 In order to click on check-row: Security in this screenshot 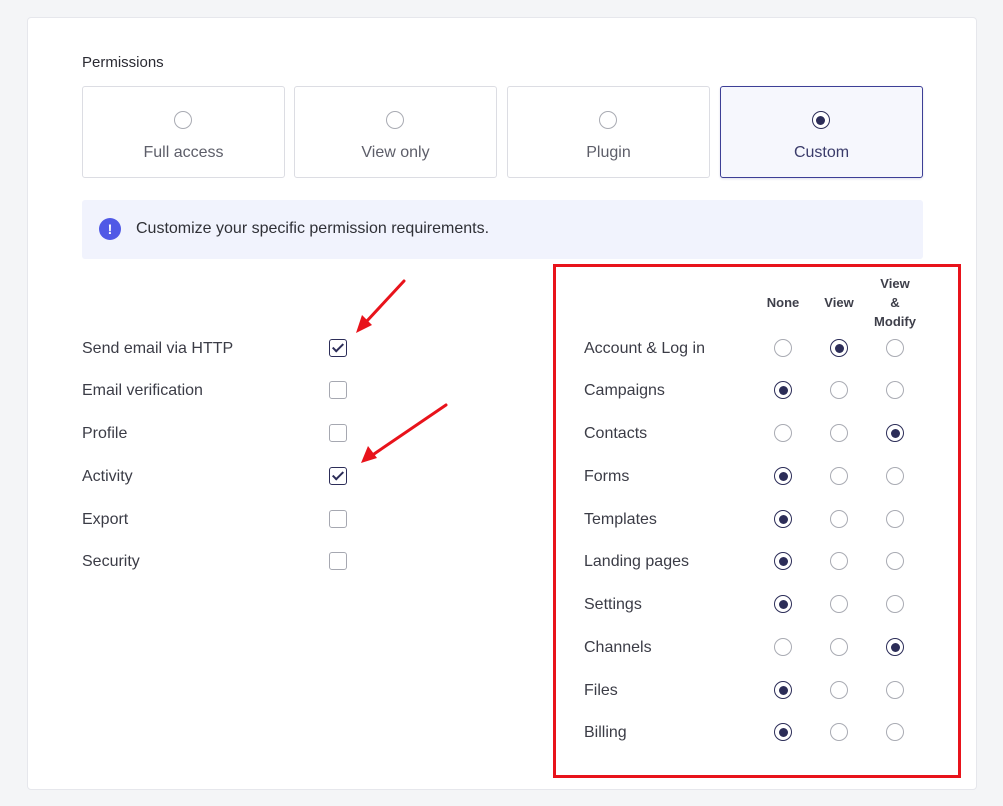, I will do `click(219, 562)`.